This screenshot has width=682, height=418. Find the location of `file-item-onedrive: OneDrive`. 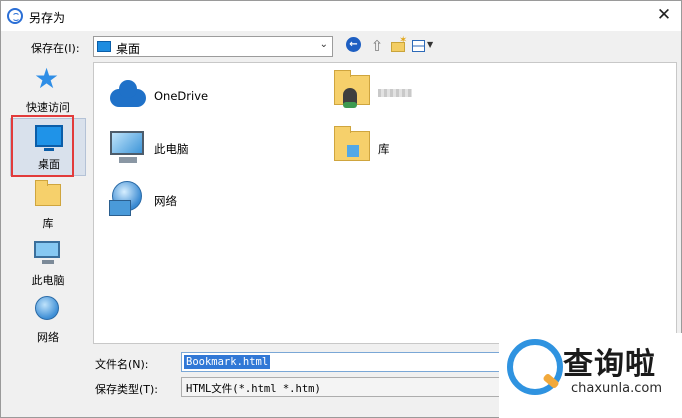

file-item-onedrive: OneDrive is located at coordinates (200, 97).